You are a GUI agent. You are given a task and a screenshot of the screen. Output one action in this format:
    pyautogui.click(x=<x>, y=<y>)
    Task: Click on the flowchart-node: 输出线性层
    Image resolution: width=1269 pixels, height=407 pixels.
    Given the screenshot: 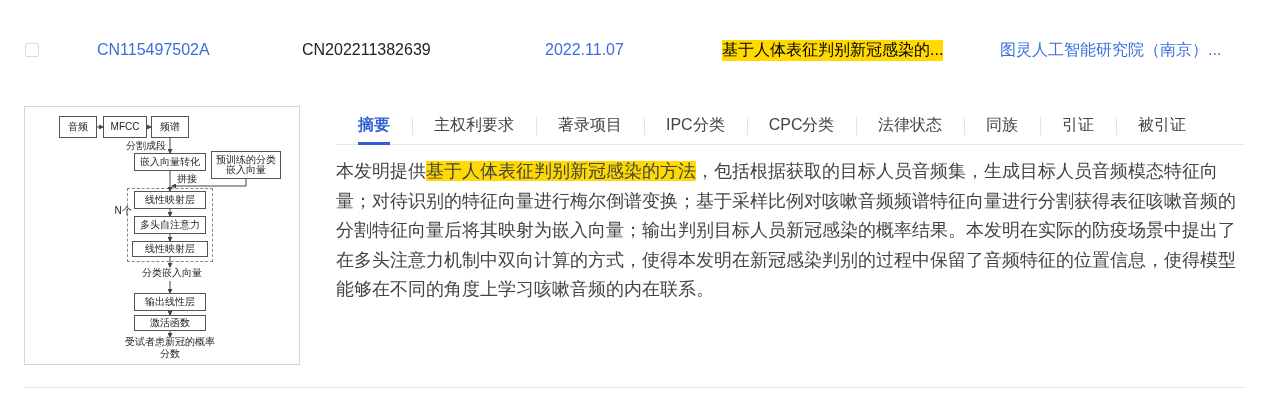 What is the action you would take?
    pyautogui.click(x=170, y=302)
    